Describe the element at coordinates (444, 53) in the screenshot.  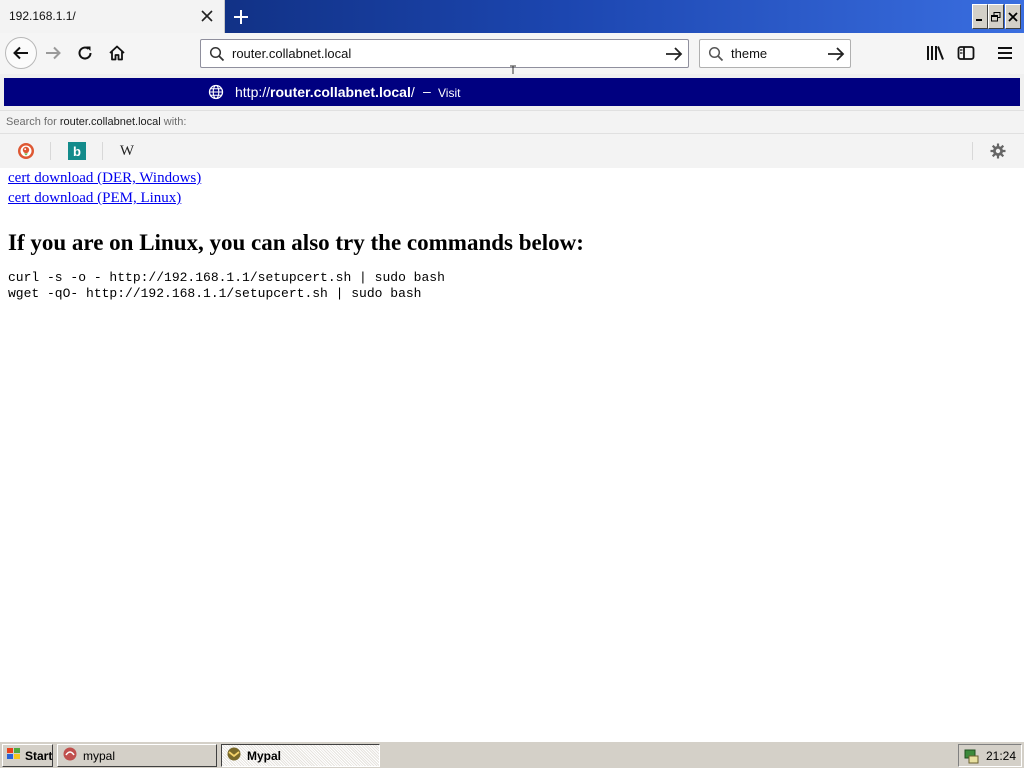
I see `url-bar: router.collabnet.local` at that location.